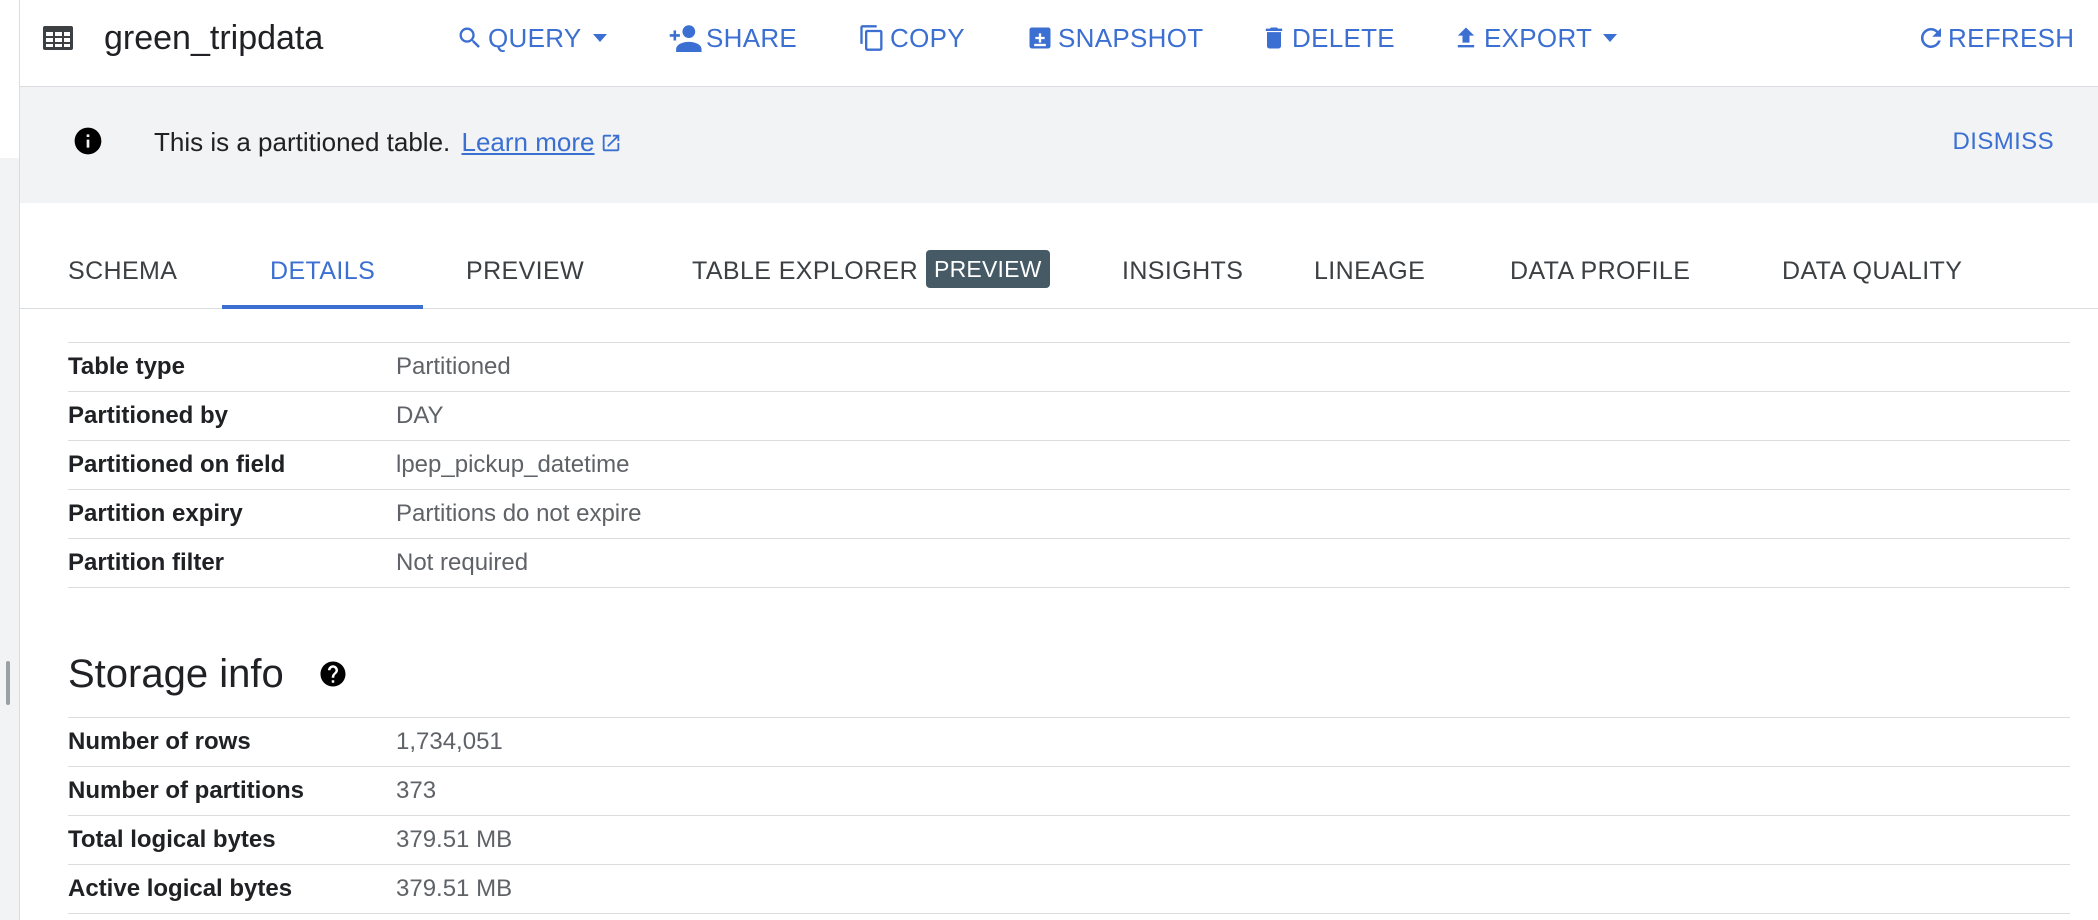 The image size is (2098, 920). What do you see at coordinates (177, 464) in the screenshot?
I see `row-key: Partitioned on field` at bounding box center [177, 464].